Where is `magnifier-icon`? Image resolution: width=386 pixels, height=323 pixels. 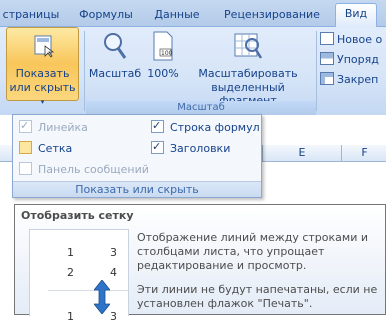
magnifier-icon is located at coordinates (115, 47).